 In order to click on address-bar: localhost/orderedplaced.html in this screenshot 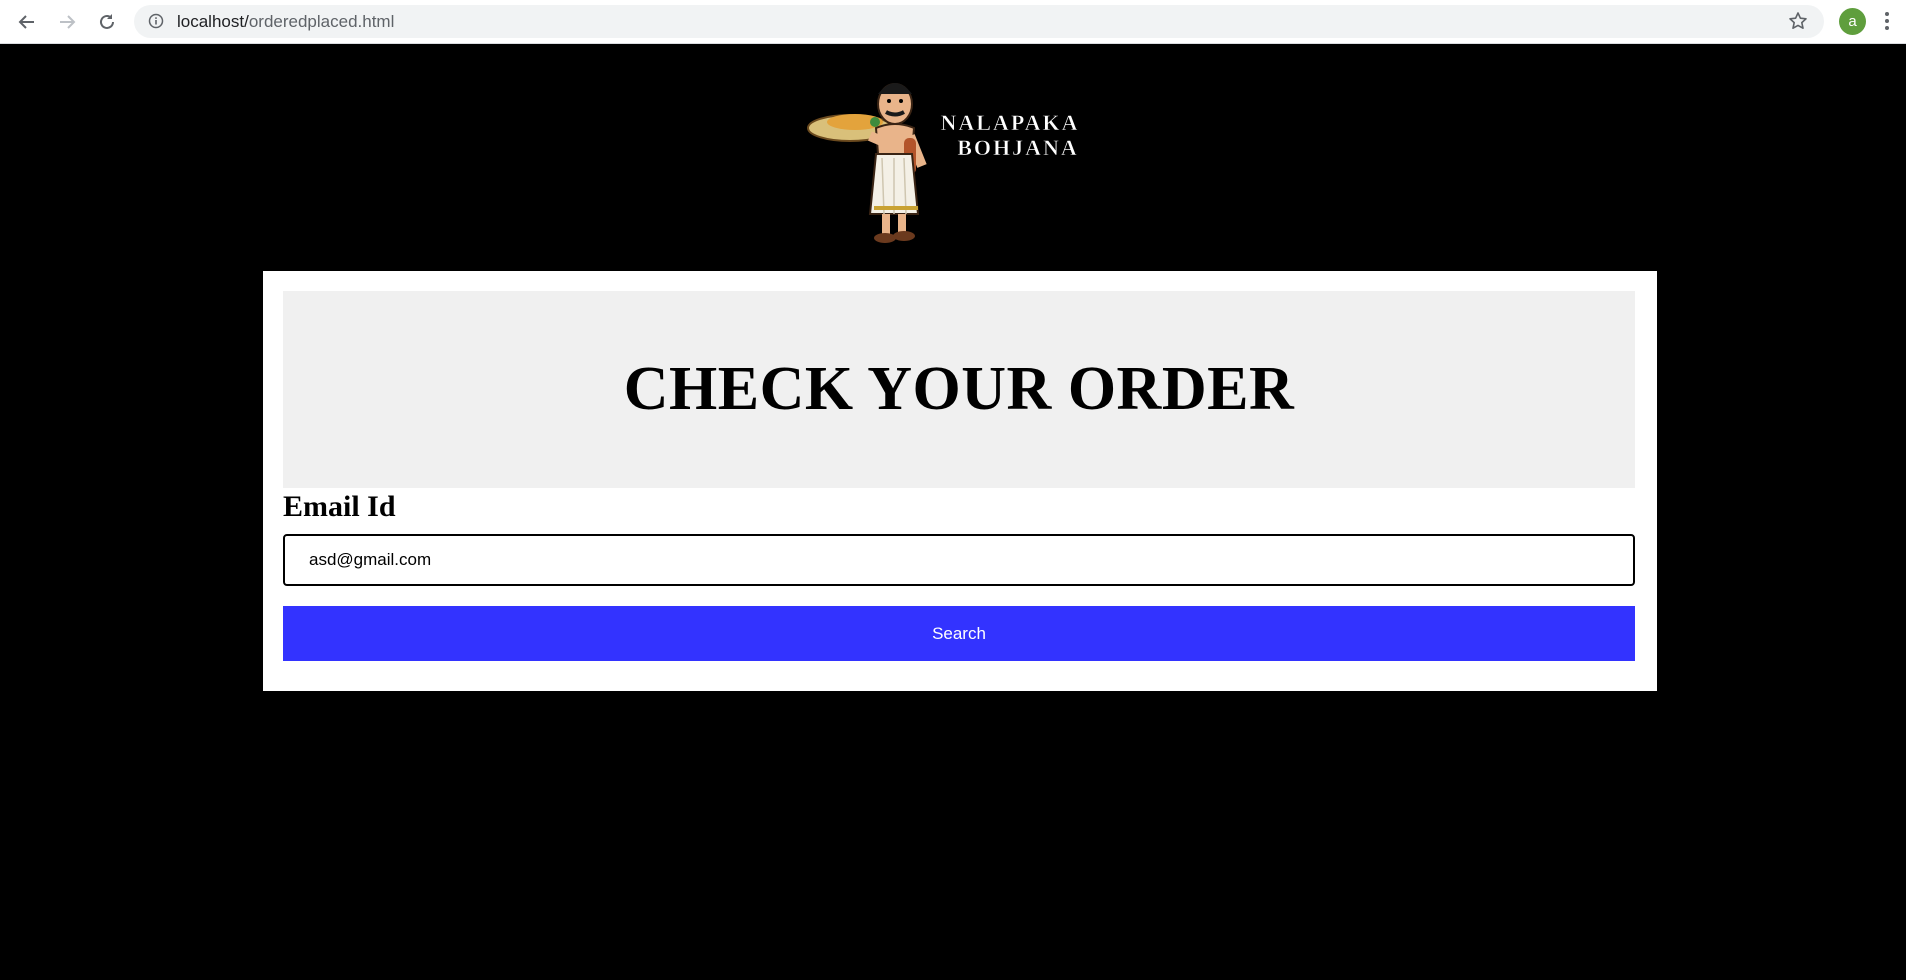, I will do `click(979, 21)`.